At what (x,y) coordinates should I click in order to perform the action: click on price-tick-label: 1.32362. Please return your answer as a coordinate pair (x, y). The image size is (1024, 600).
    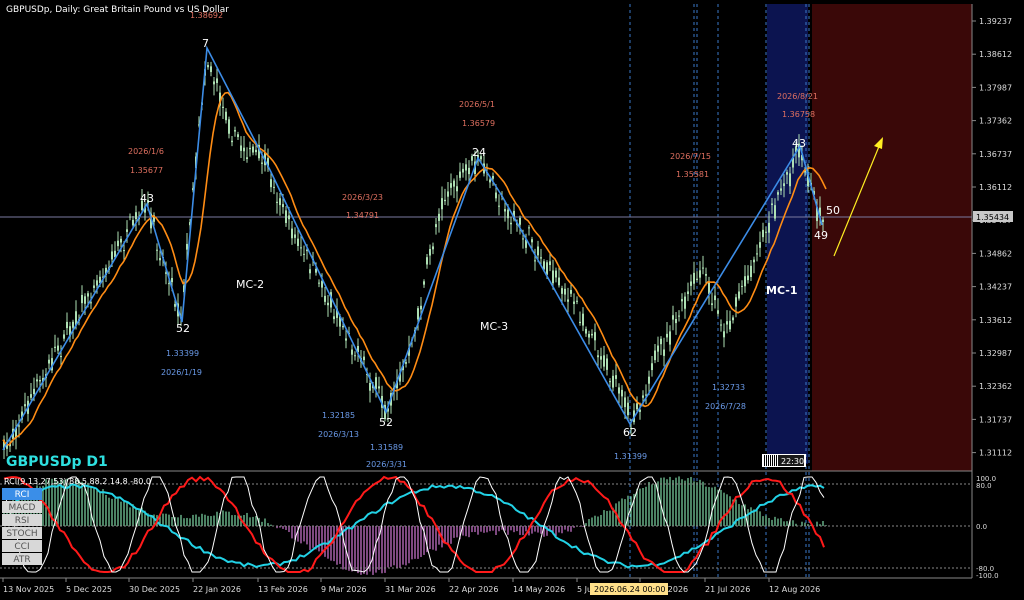
    Looking at the image, I should click on (995, 386).